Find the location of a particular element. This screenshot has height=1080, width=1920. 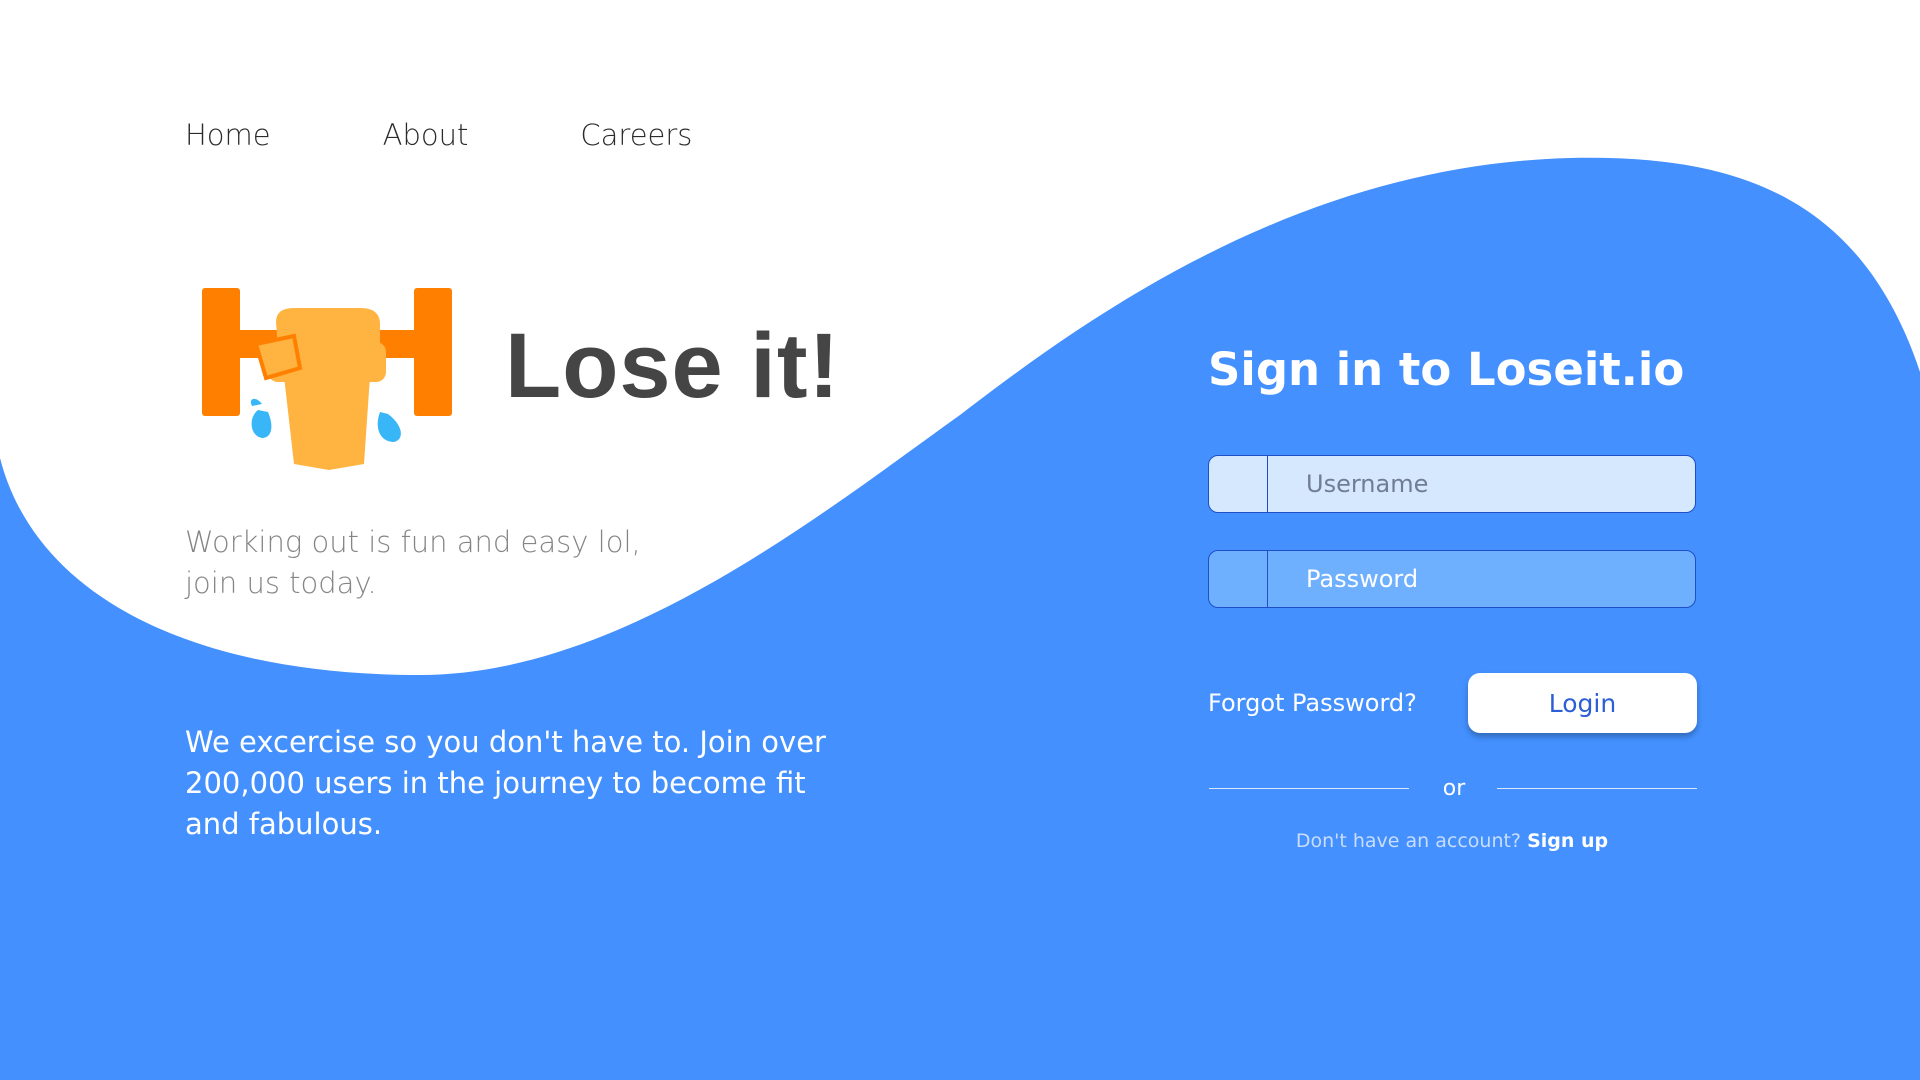

password-field is located at coordinates (1452, 579).